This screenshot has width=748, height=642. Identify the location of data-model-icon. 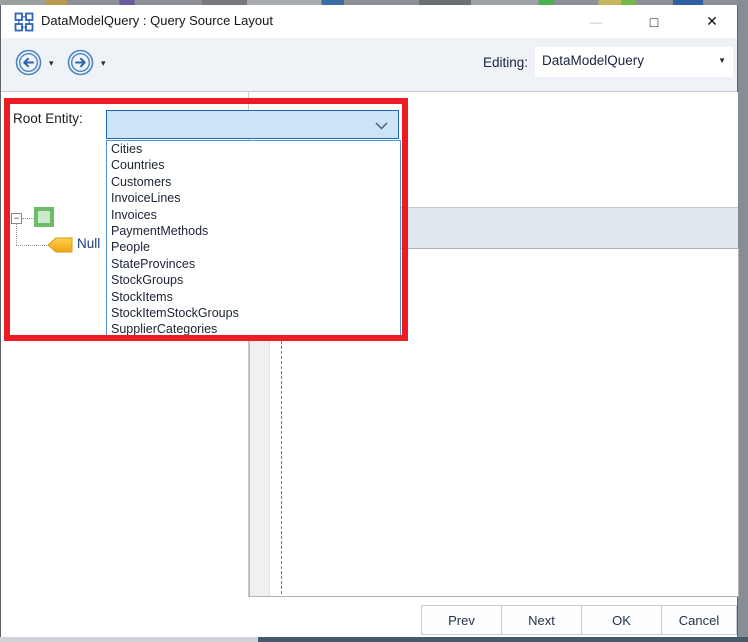
(24, 22).